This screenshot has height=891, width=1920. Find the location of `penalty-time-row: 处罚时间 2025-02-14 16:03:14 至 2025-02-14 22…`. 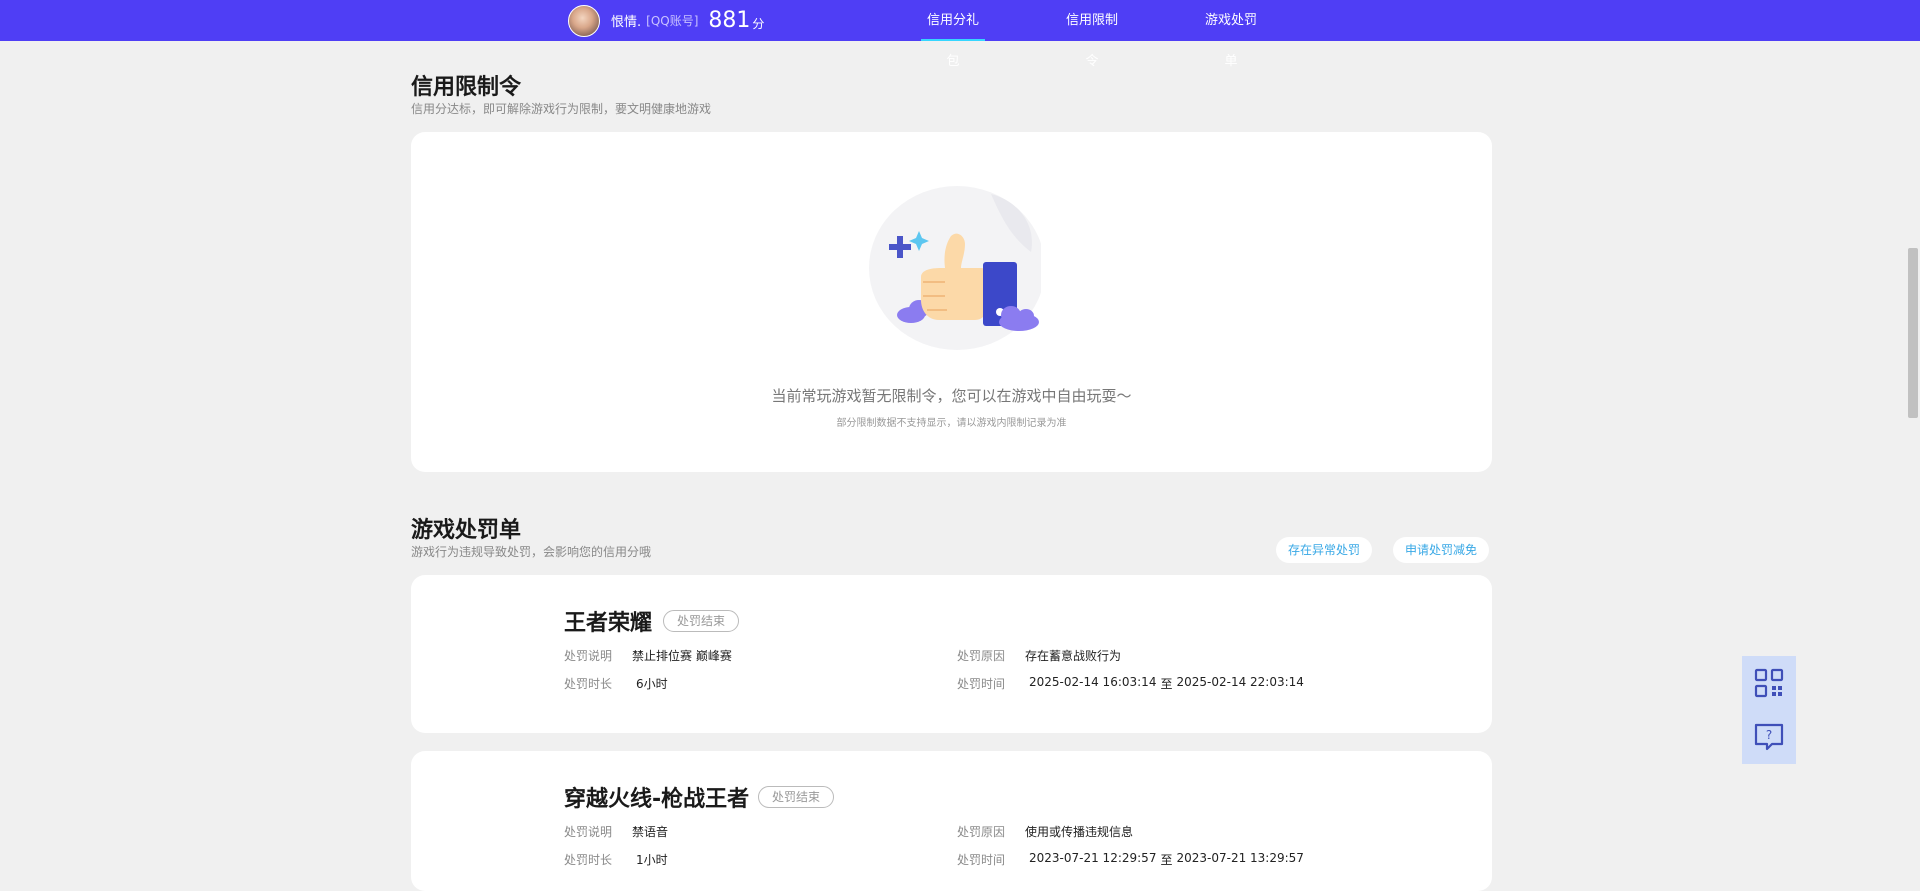

penalty-time-row: 处罚时间 2025-02-14 16:03:14 至 2025-02-14 22… is located at coordinates (1130, 683).